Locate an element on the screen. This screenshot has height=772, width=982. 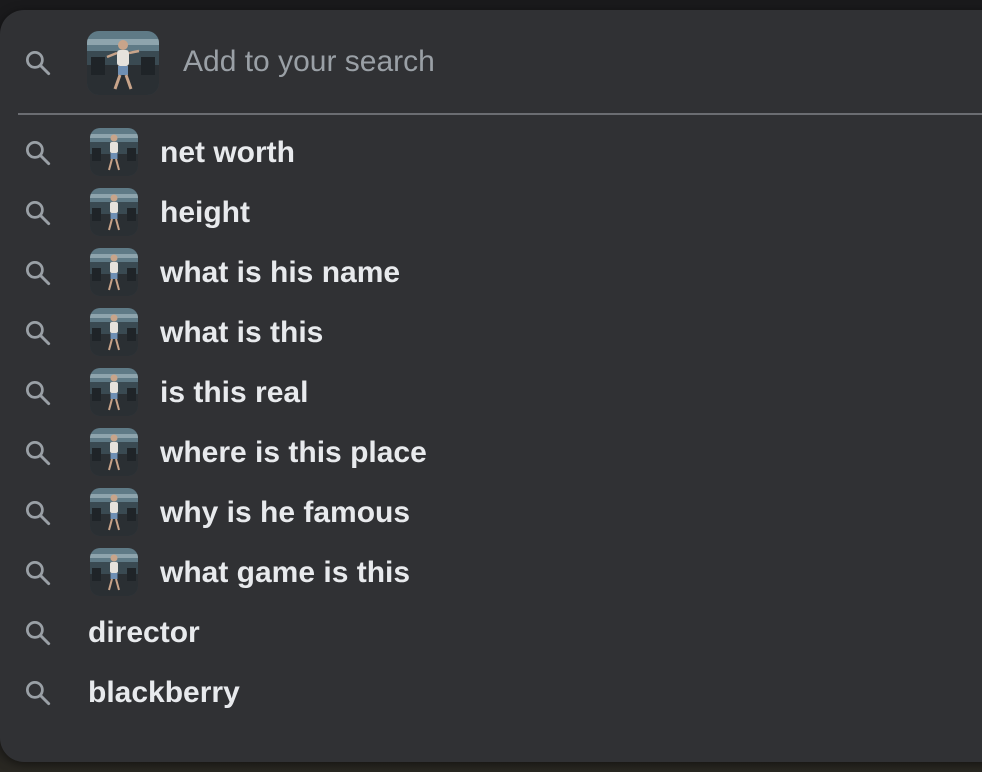
suggestion-item: is this real is located at coordinates (491, 393).